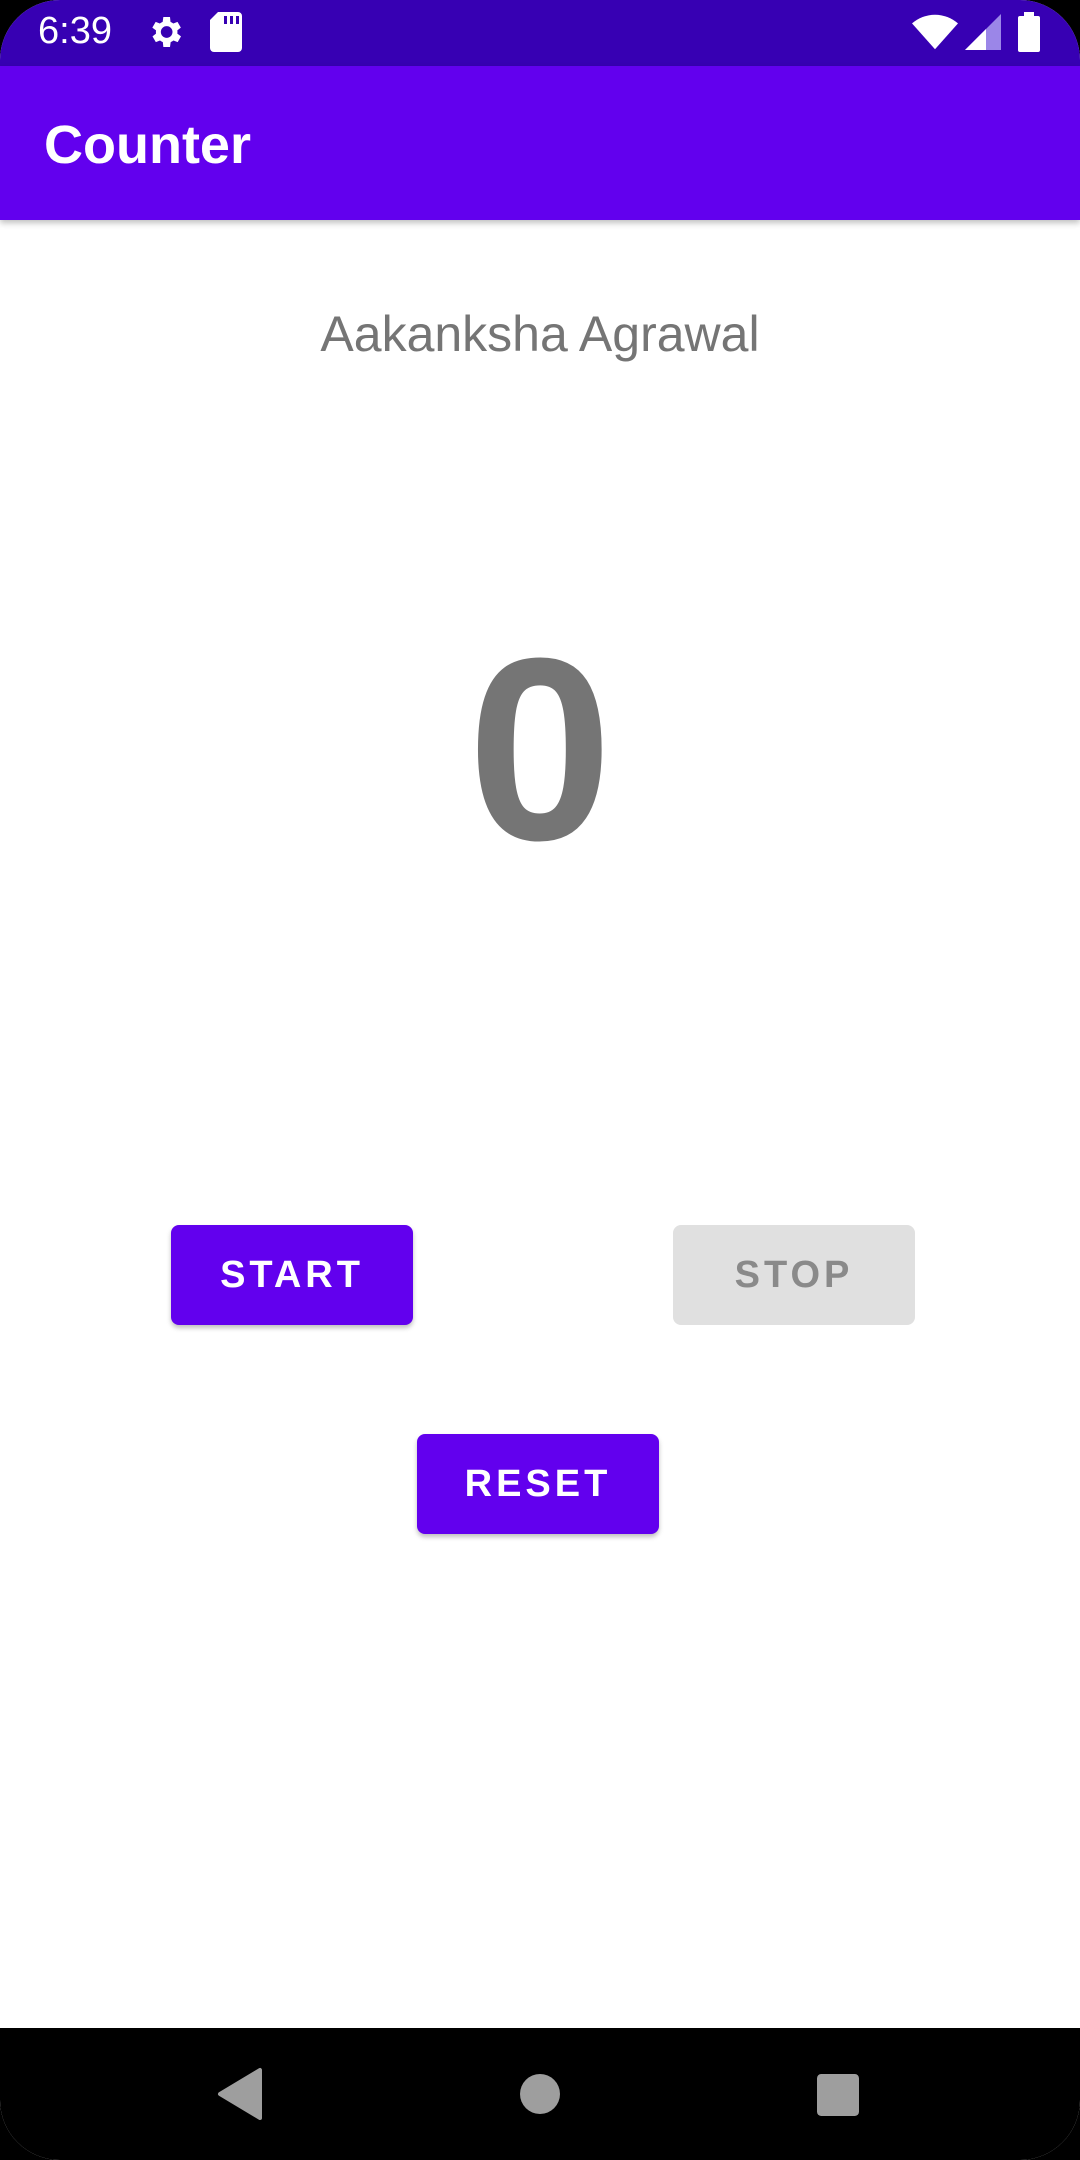  I want to click on wifi-icon, so click(935, 34).